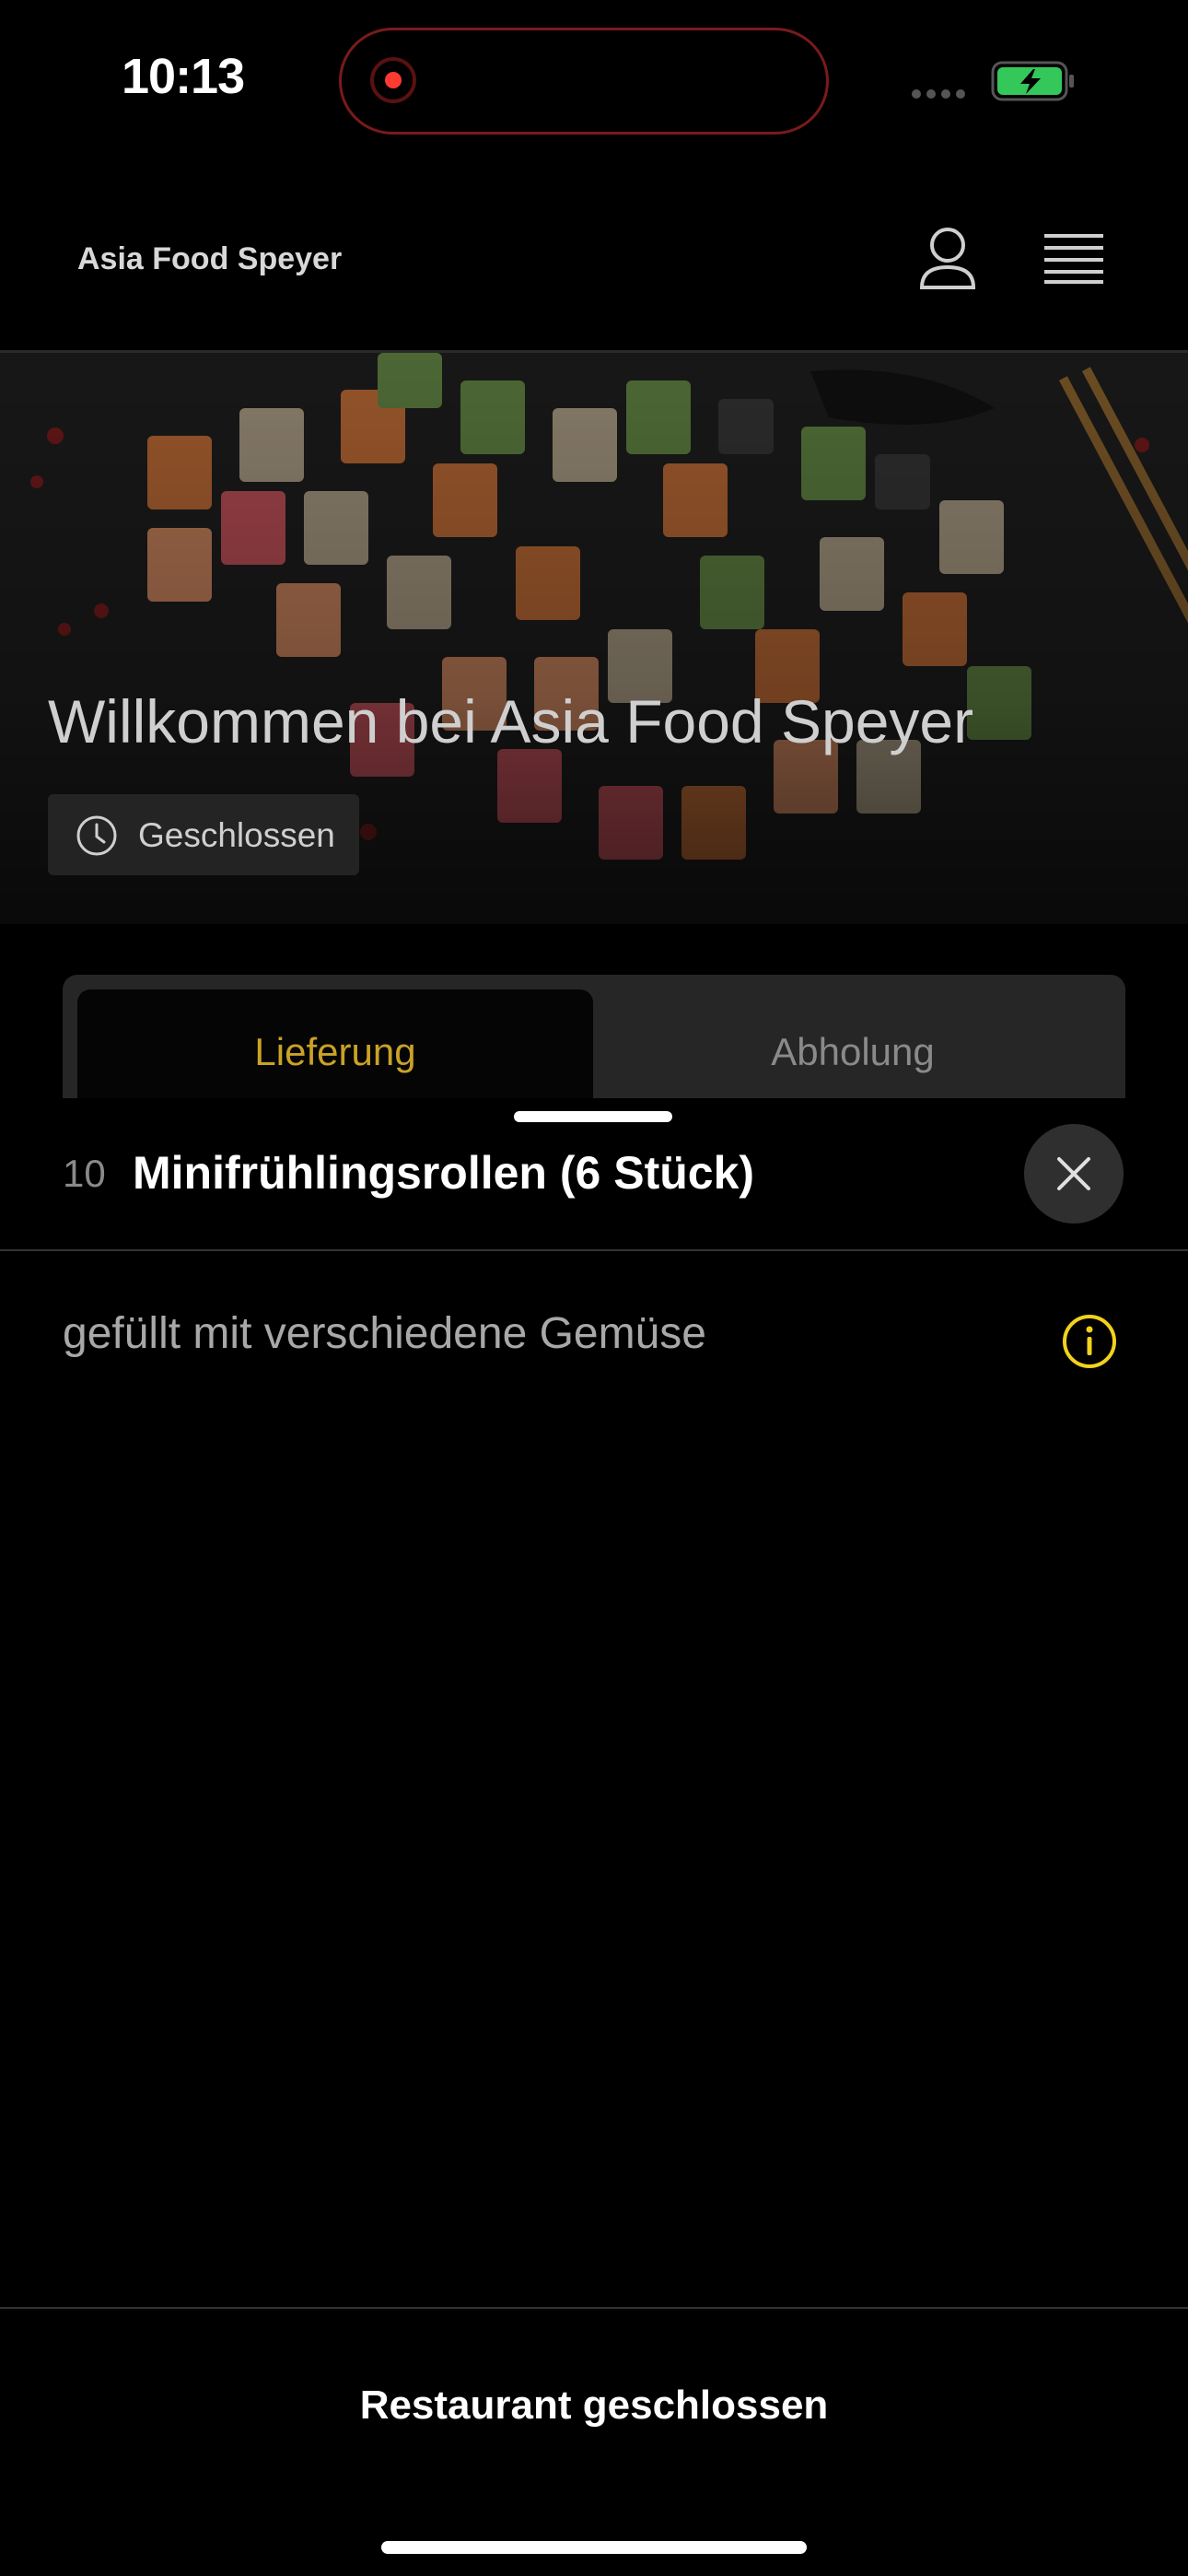  Describe the element at coordinates (1089, 1341) in the screenshot. I see `info-icon` at that location.